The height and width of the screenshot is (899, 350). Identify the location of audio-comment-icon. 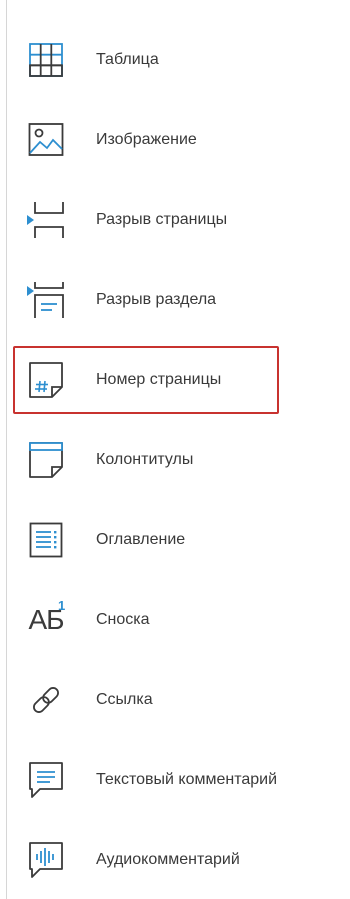
(46, 860).